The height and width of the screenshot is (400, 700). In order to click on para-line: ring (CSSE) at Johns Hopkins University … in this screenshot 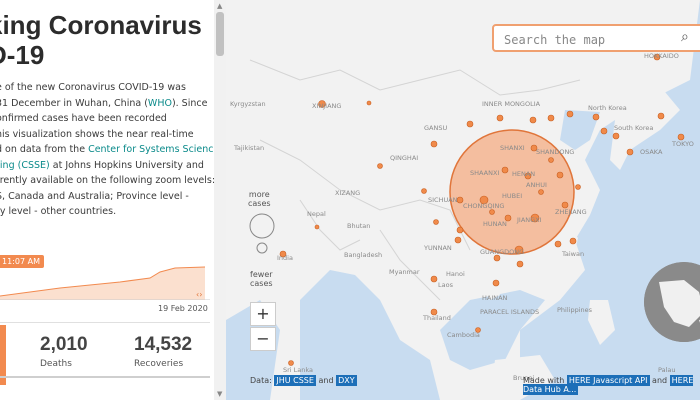, I will do `click(103, 166)`.